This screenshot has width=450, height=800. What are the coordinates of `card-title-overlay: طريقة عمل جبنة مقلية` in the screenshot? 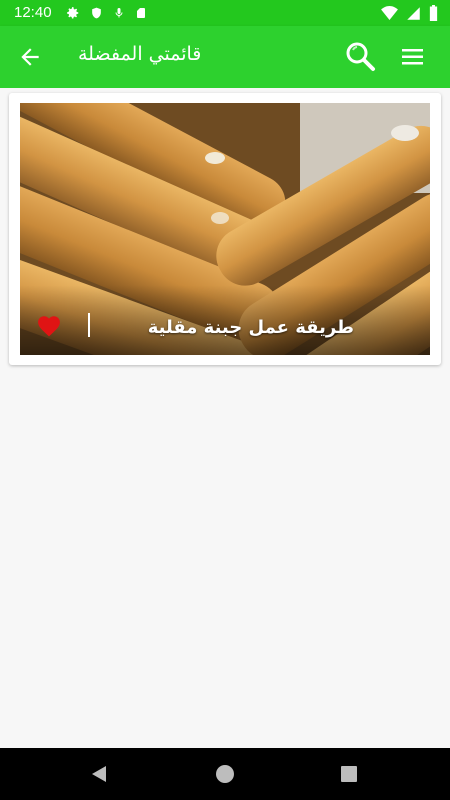 It's located at (225, 320).